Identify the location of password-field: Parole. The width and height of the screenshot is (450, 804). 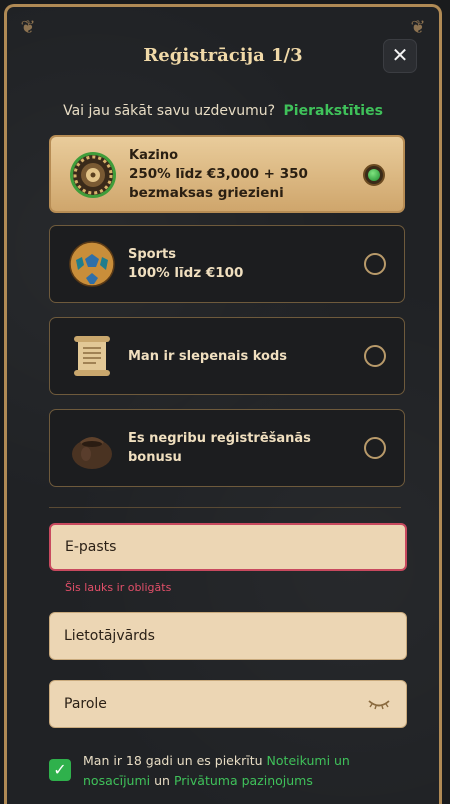
(228, 704).